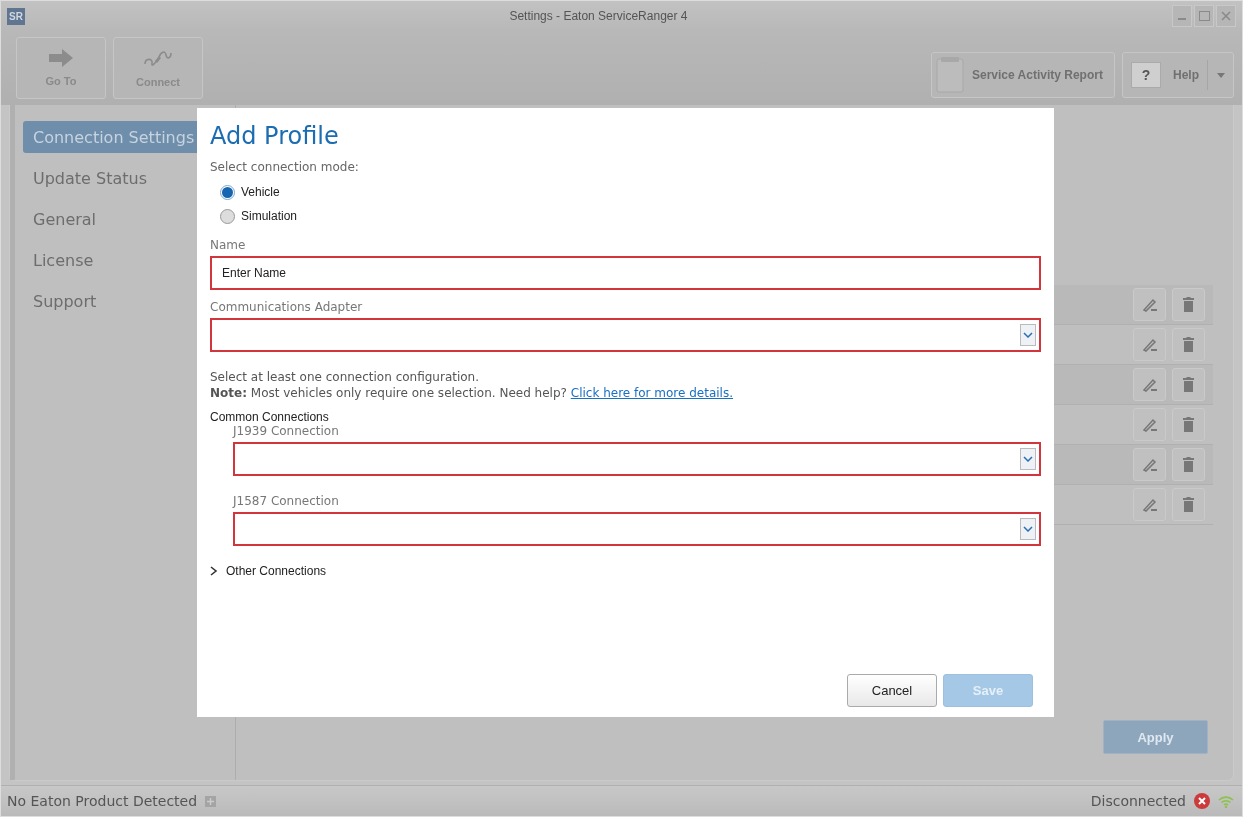 The height and width of the screenshot is (817, 1243). I want to click on dialog-title: Add Profile, so click(275, 136).